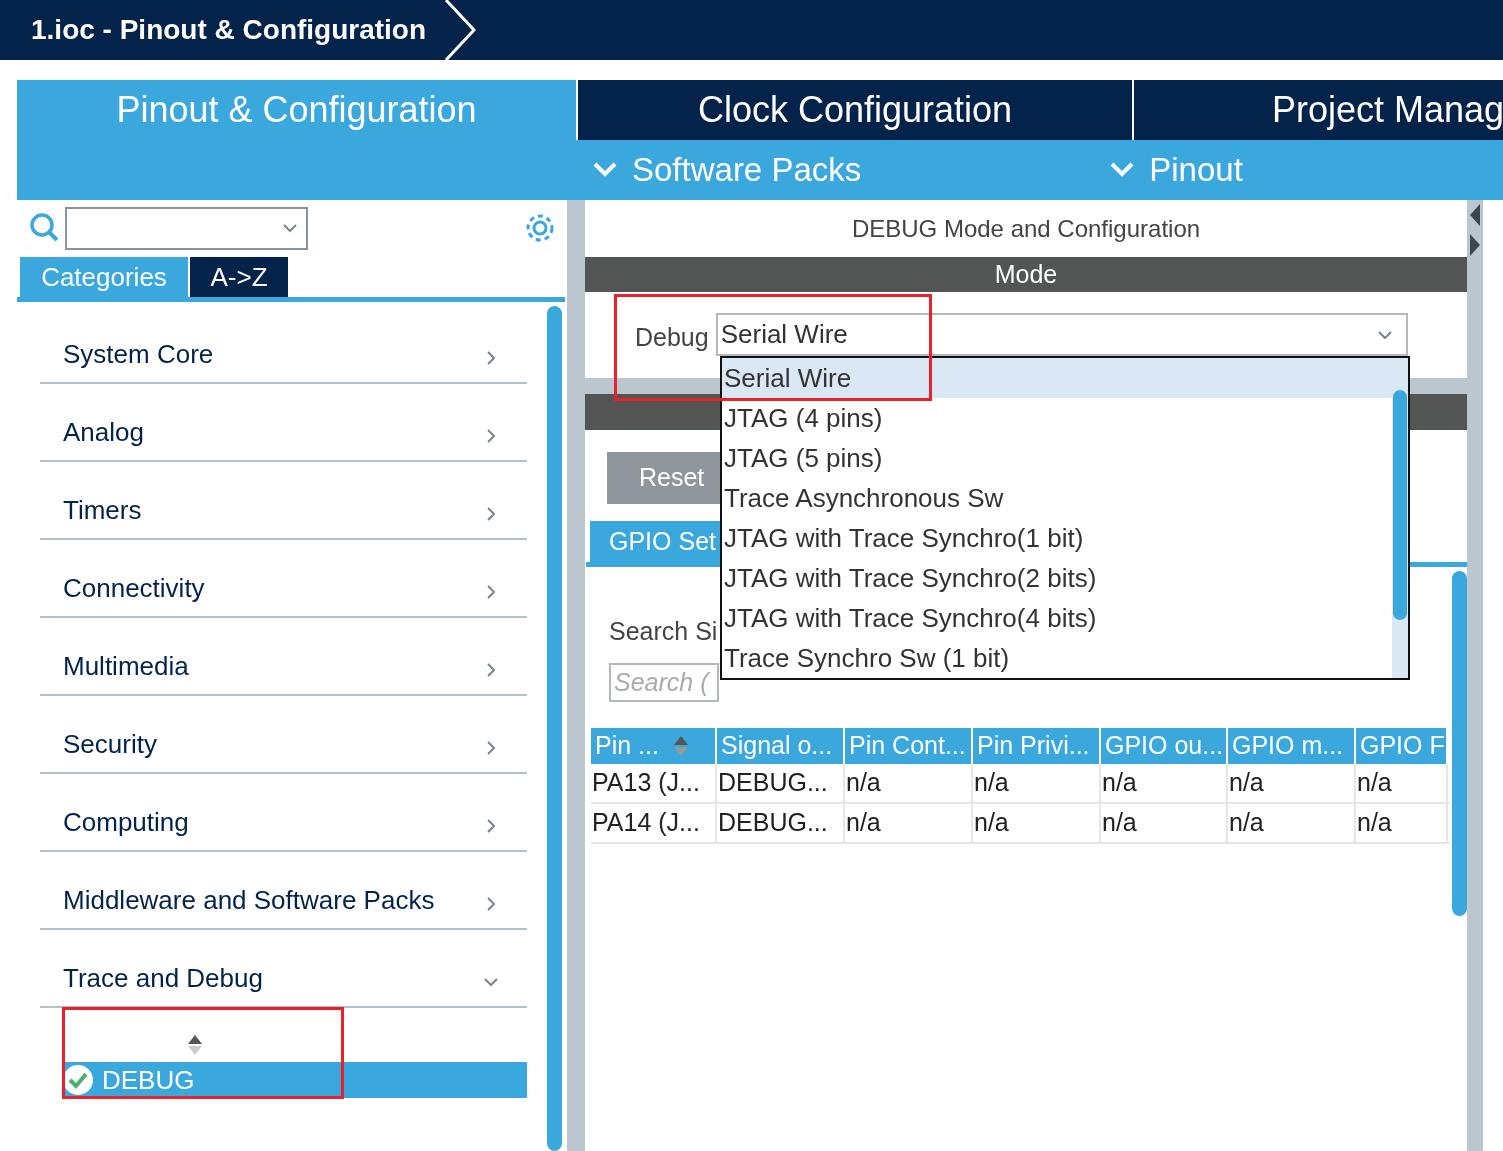 This screenshot has width=1503, height=1151. Describe the element at coordinates (1057, 658) in the screenshot. I see `dropdown-option: Trace Synchro Sw (1 bit)` at that location.